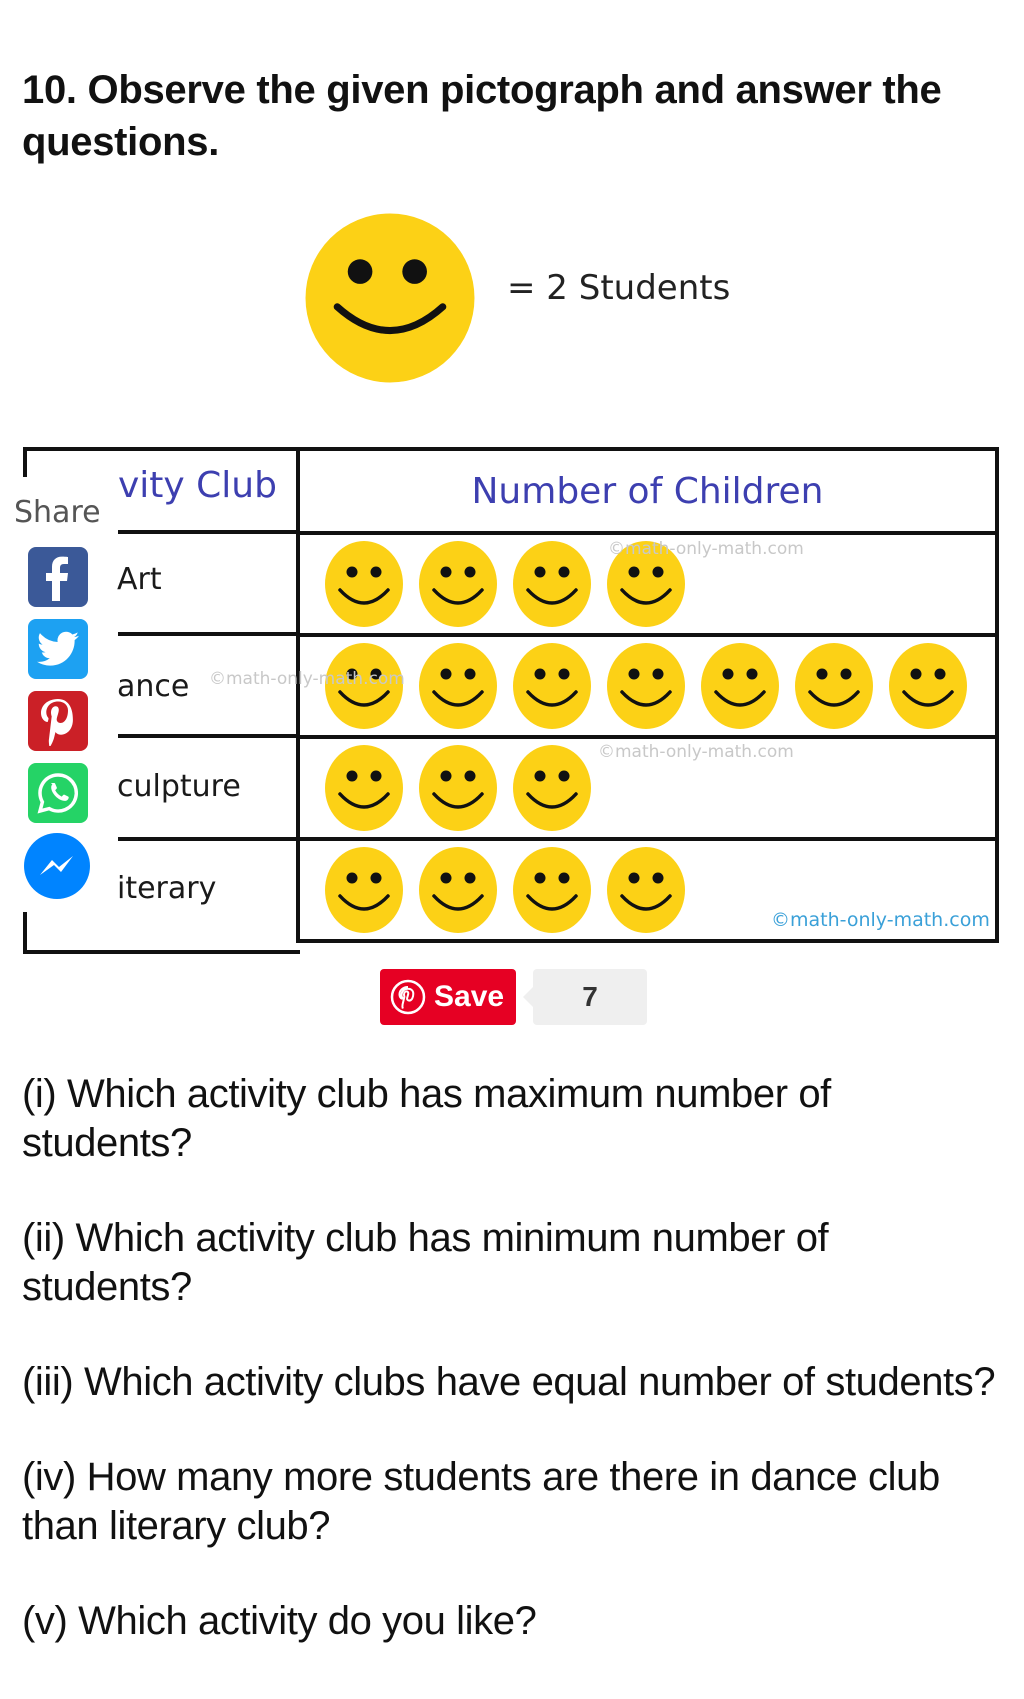 The height and width of the screenshot is (1699, 1024). What do you see at coordinates (279, 1621) in the screenshot?
I see `question-item: (v) Which activity do you like?` at bounding box center [279, 1621].